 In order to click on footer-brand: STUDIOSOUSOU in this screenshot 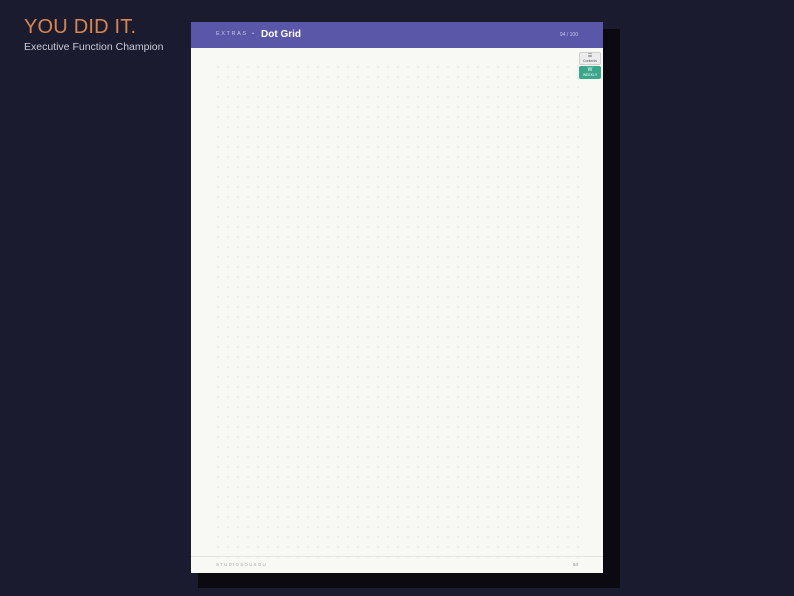, I will do `click(241, 564)`.